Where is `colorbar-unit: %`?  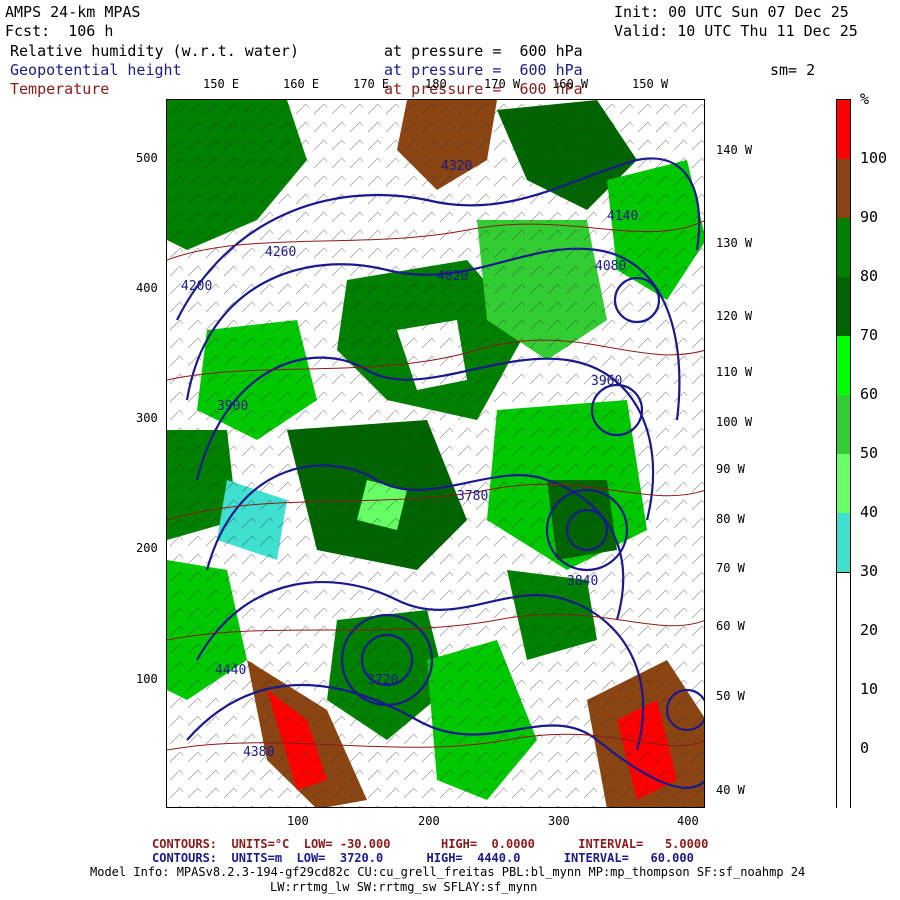
colorbar-unit: % is located at coordinates (865, 99).